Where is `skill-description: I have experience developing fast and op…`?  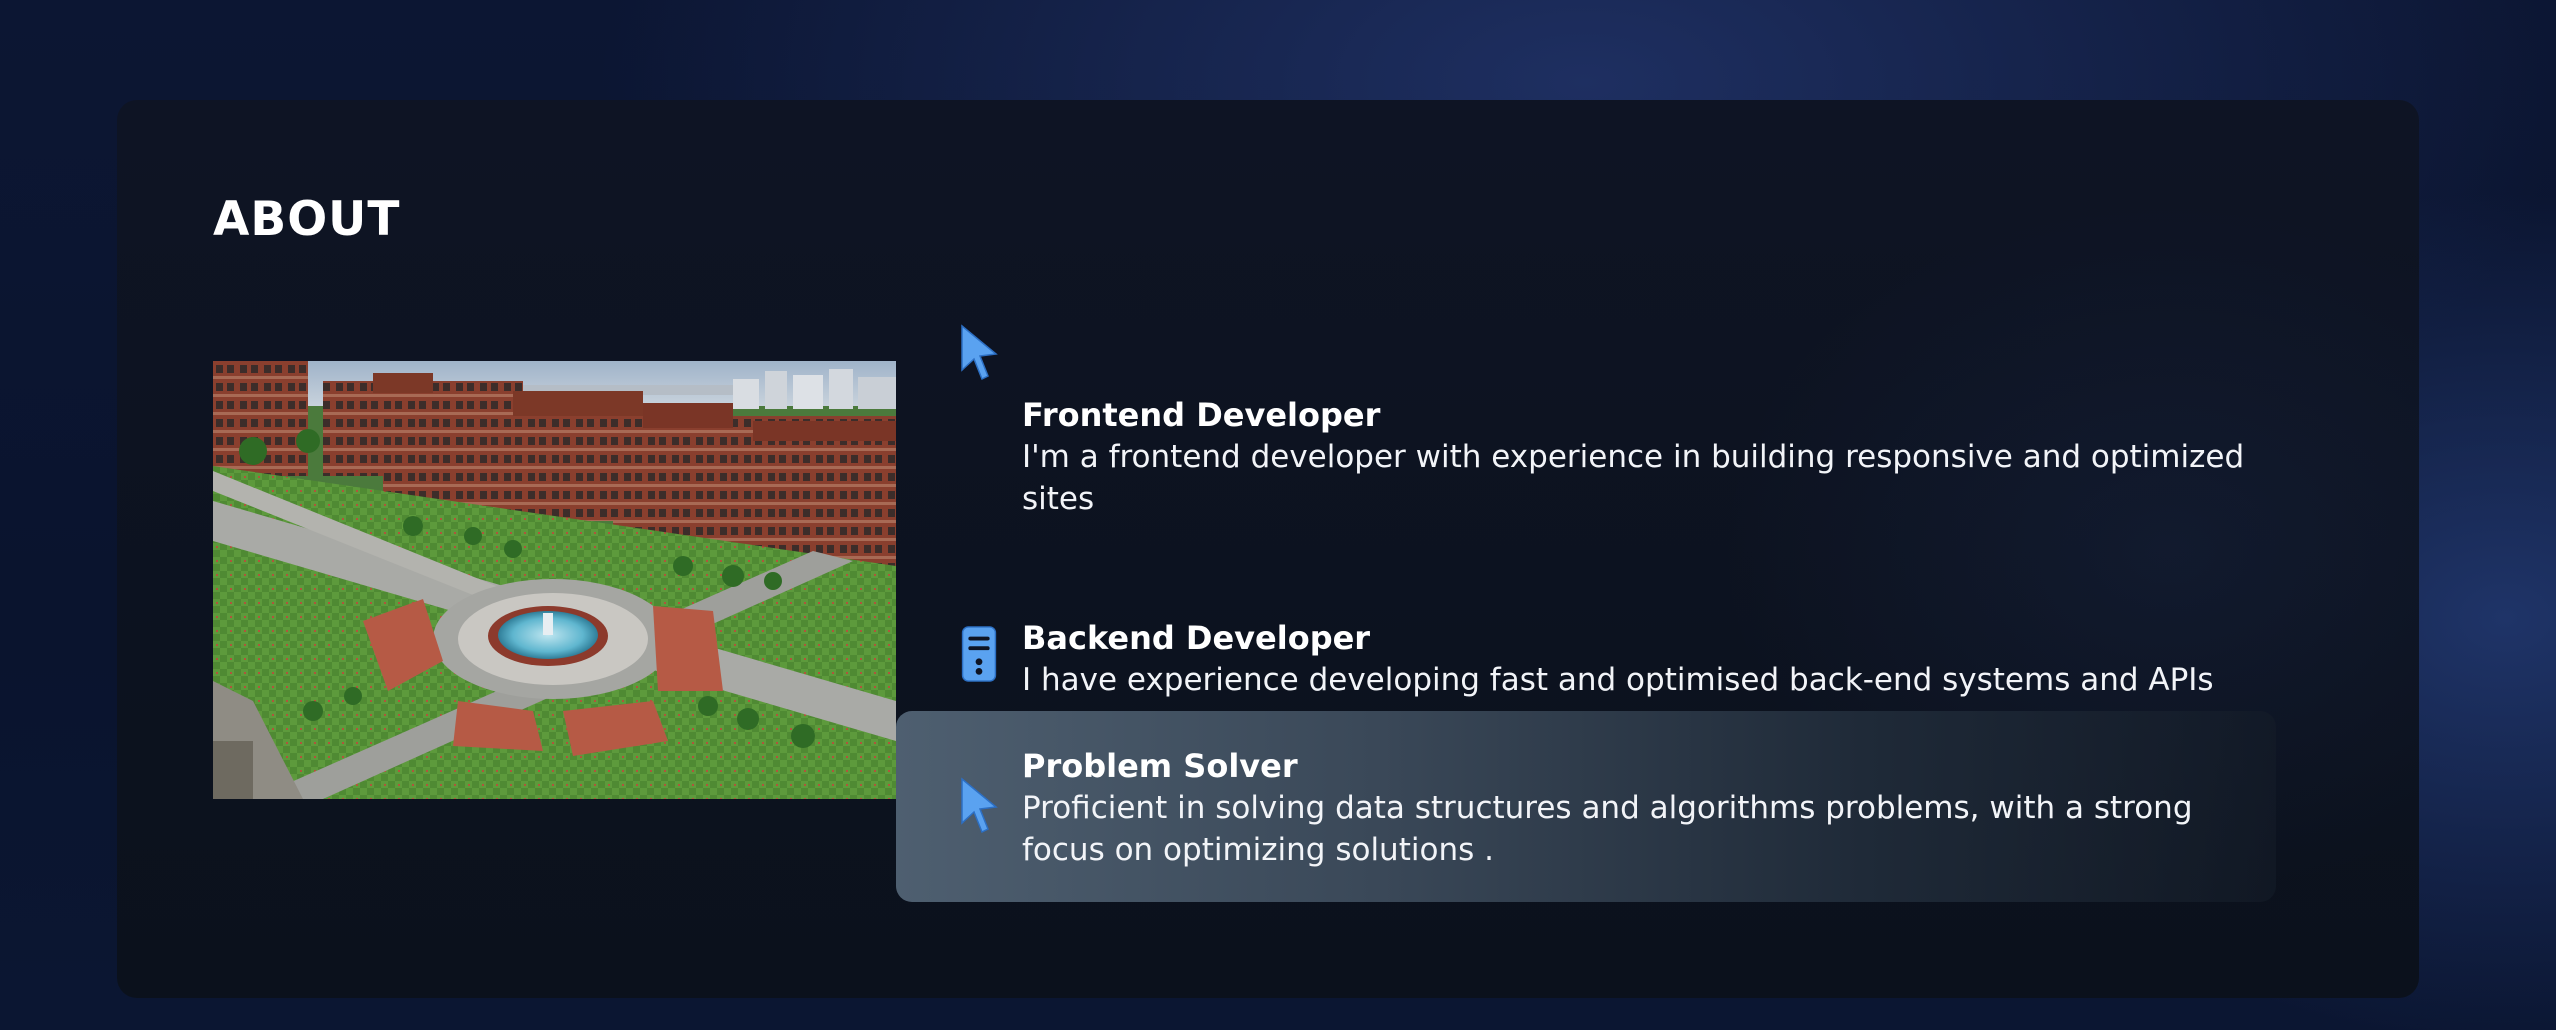 skill-description: I have experience developing fast and op… is located at coordinates (1618, 680).